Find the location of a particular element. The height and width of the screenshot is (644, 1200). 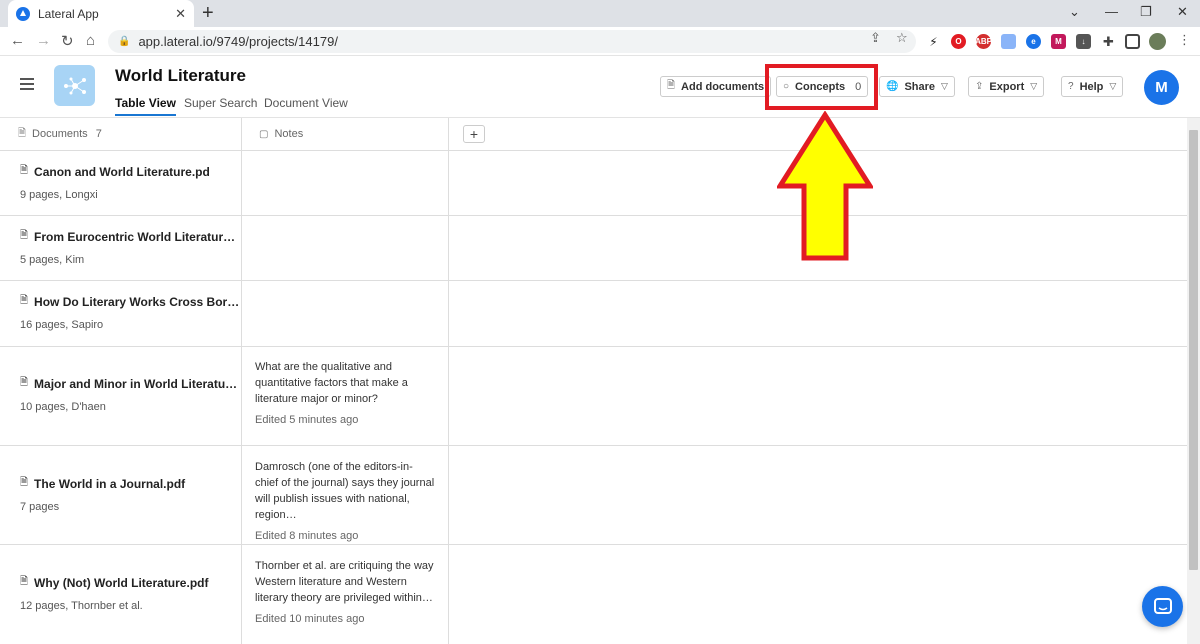

share-button: 🌐 Share ▽ is located at coordinates (917, 86).